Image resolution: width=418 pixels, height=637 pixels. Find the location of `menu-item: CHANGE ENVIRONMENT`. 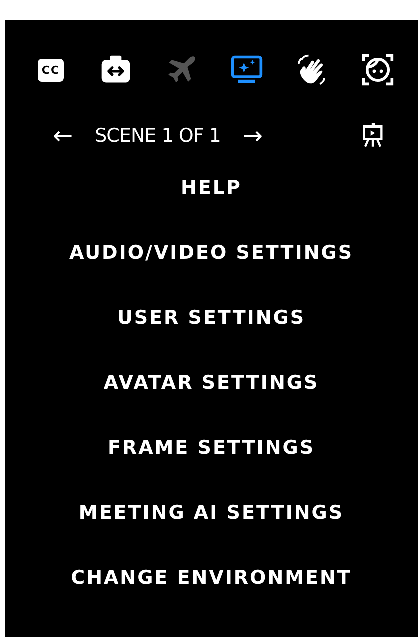

menu-item: CHANGE ENVIRONMENT is located at coordinates (211, 577).